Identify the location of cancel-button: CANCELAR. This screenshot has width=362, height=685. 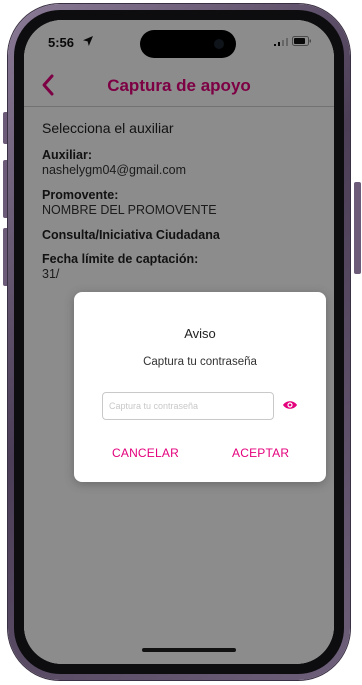
(145, 453).